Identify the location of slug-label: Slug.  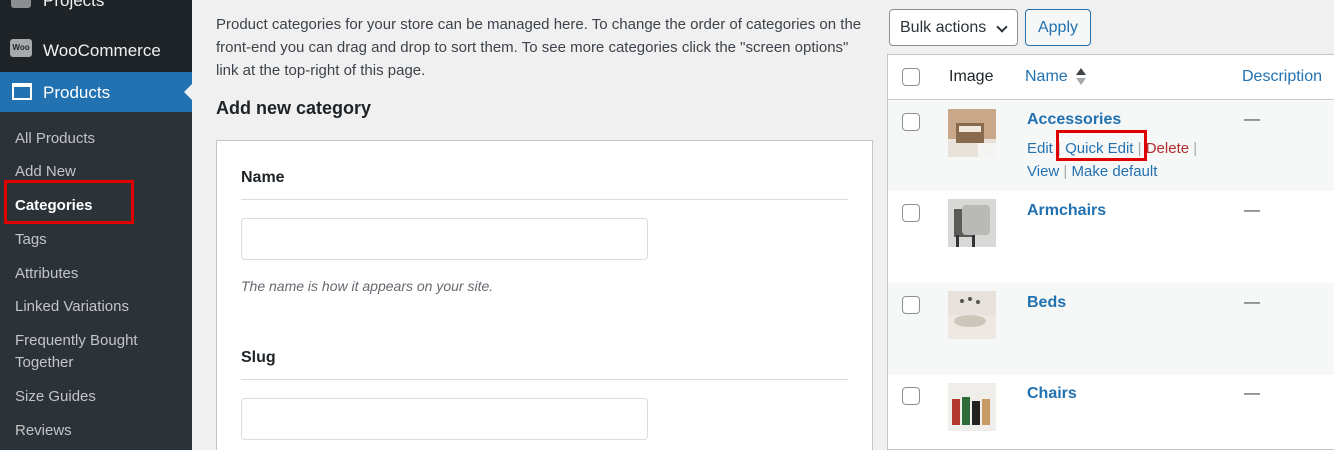
(258, 357).